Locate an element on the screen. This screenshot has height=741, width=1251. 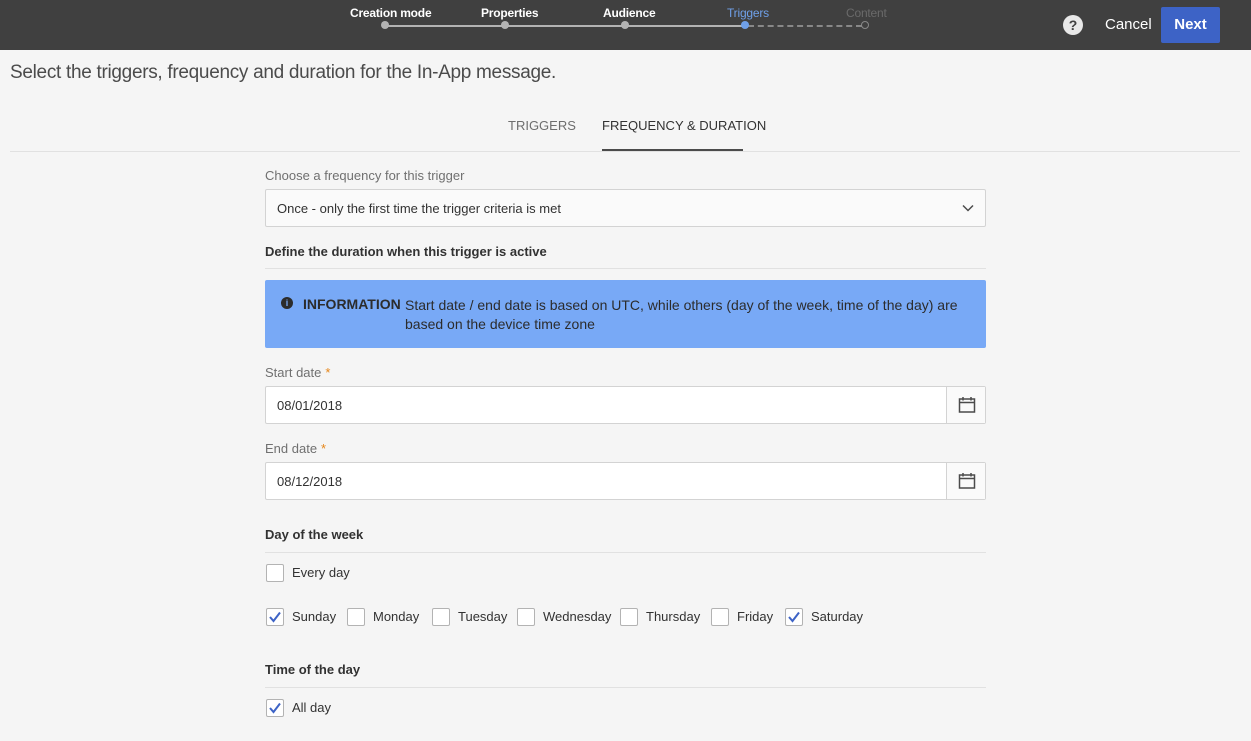
start-date-label: Start date * is located at coordinates (297, 372).